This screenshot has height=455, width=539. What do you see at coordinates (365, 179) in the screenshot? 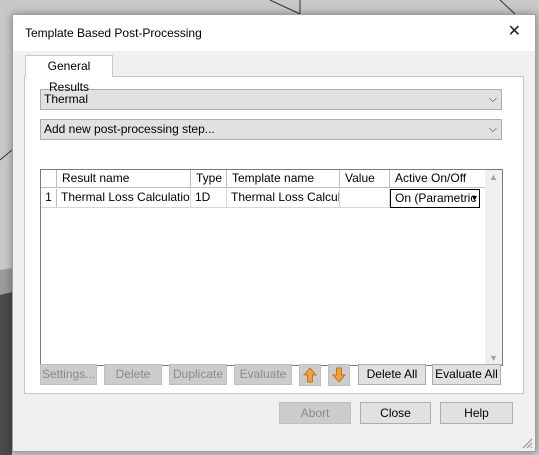
I see `column-header-value: Value` at bounding box center [365, 179].